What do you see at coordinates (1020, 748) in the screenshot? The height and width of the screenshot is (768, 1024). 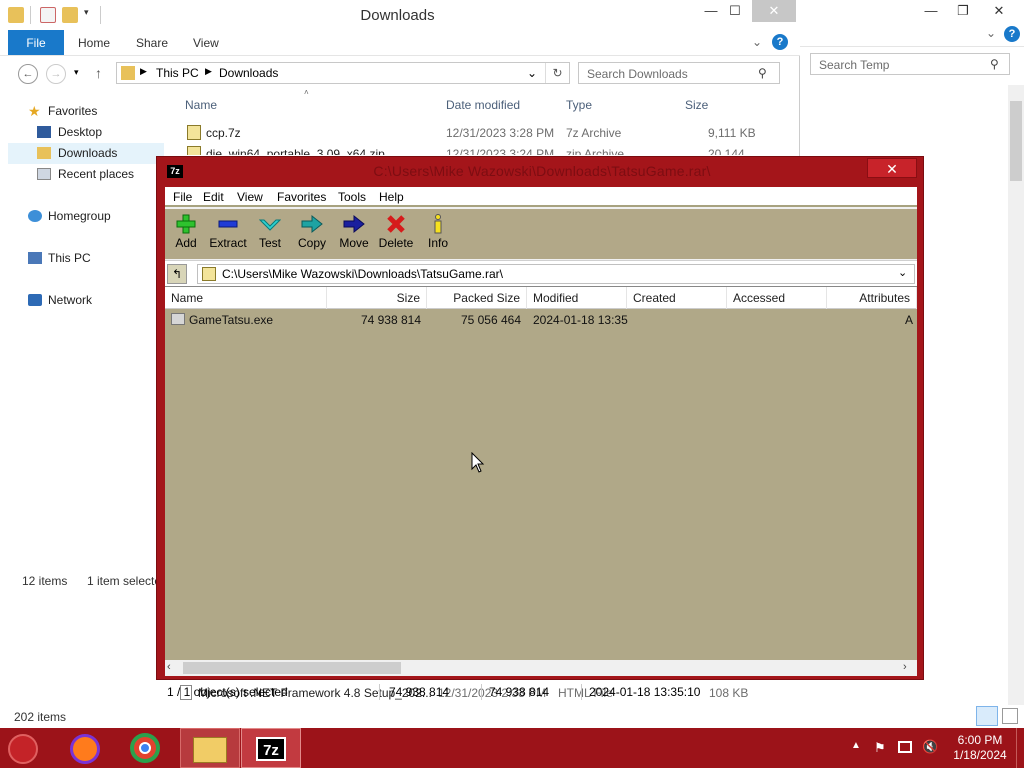 I see `show-desktop-button` at bounding box center [1020, 748].